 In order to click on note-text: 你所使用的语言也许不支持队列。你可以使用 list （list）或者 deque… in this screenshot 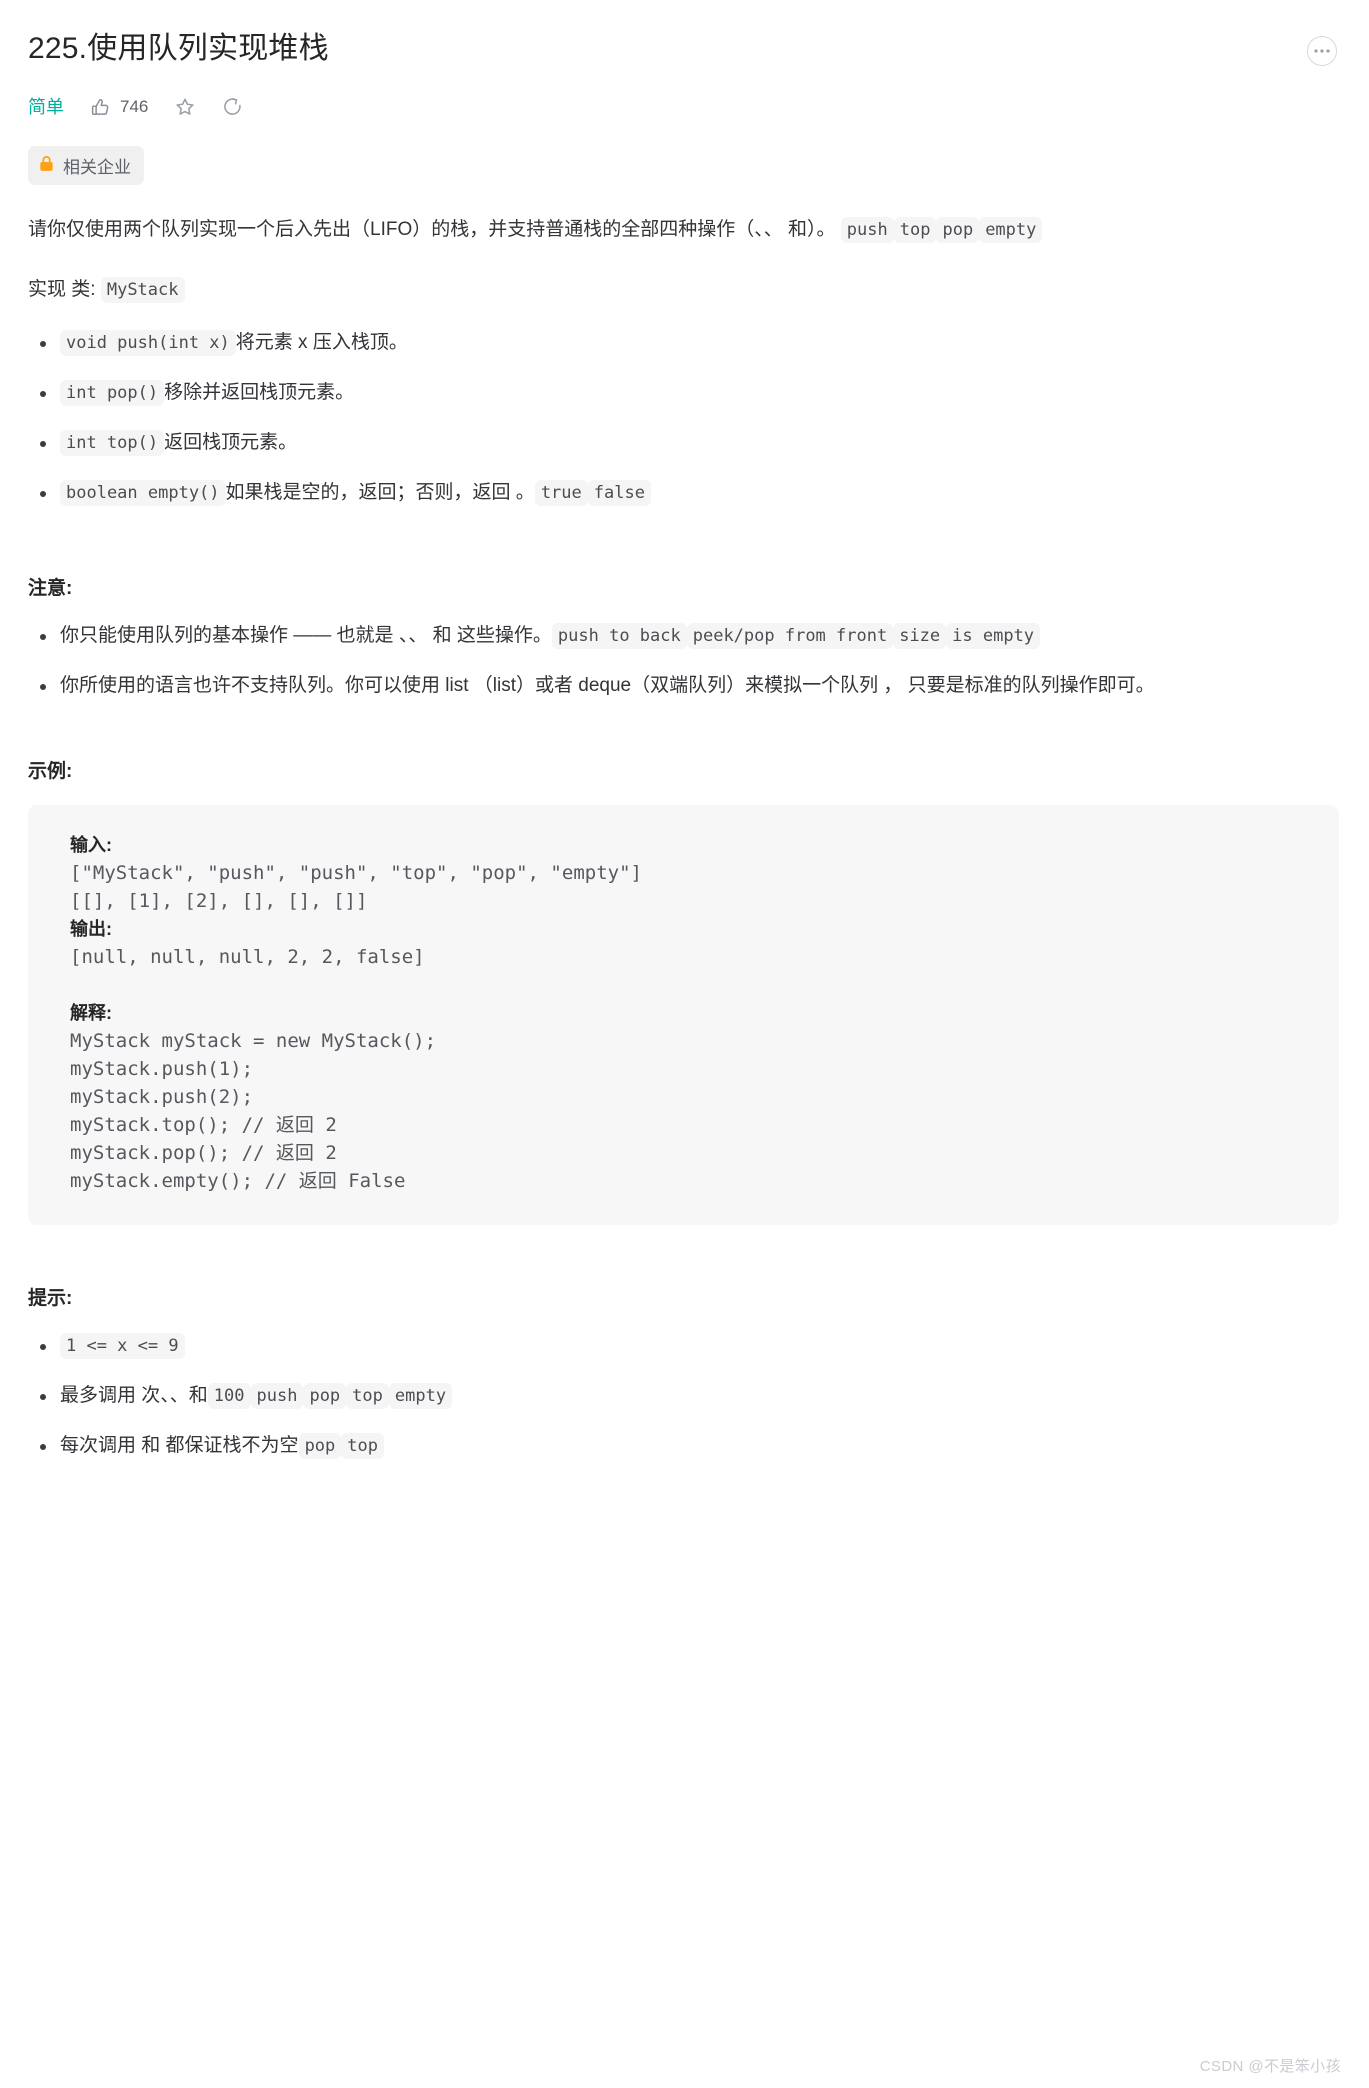, I will do `click(607, 685)`.